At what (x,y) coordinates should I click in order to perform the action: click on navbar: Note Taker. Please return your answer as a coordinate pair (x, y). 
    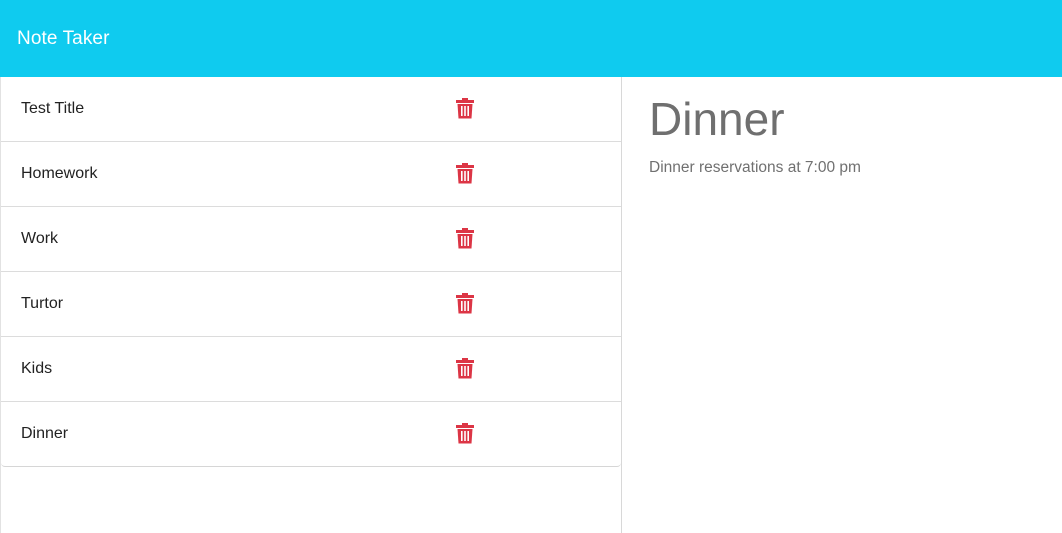
    Looking at the image, I should click on (531, 38).